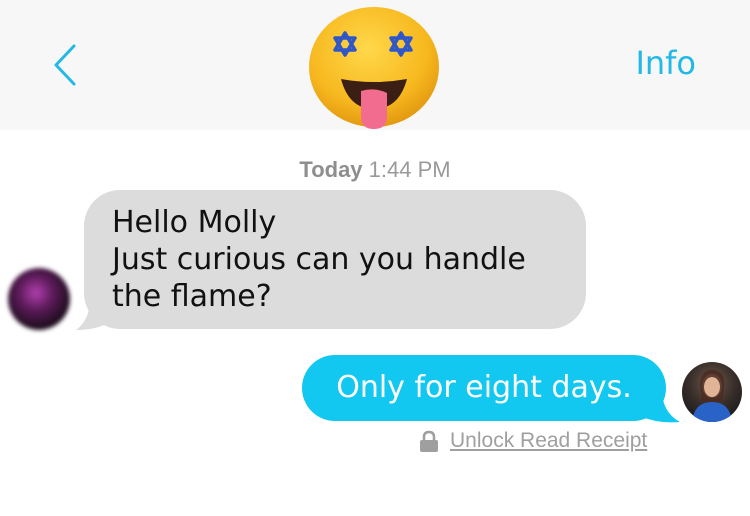 The width and height of the screenshot is (750, 516). What do you see at coordinates (39, 299) in the screenshot?
I see `sender-avatar` at bounding box center [39, 299].